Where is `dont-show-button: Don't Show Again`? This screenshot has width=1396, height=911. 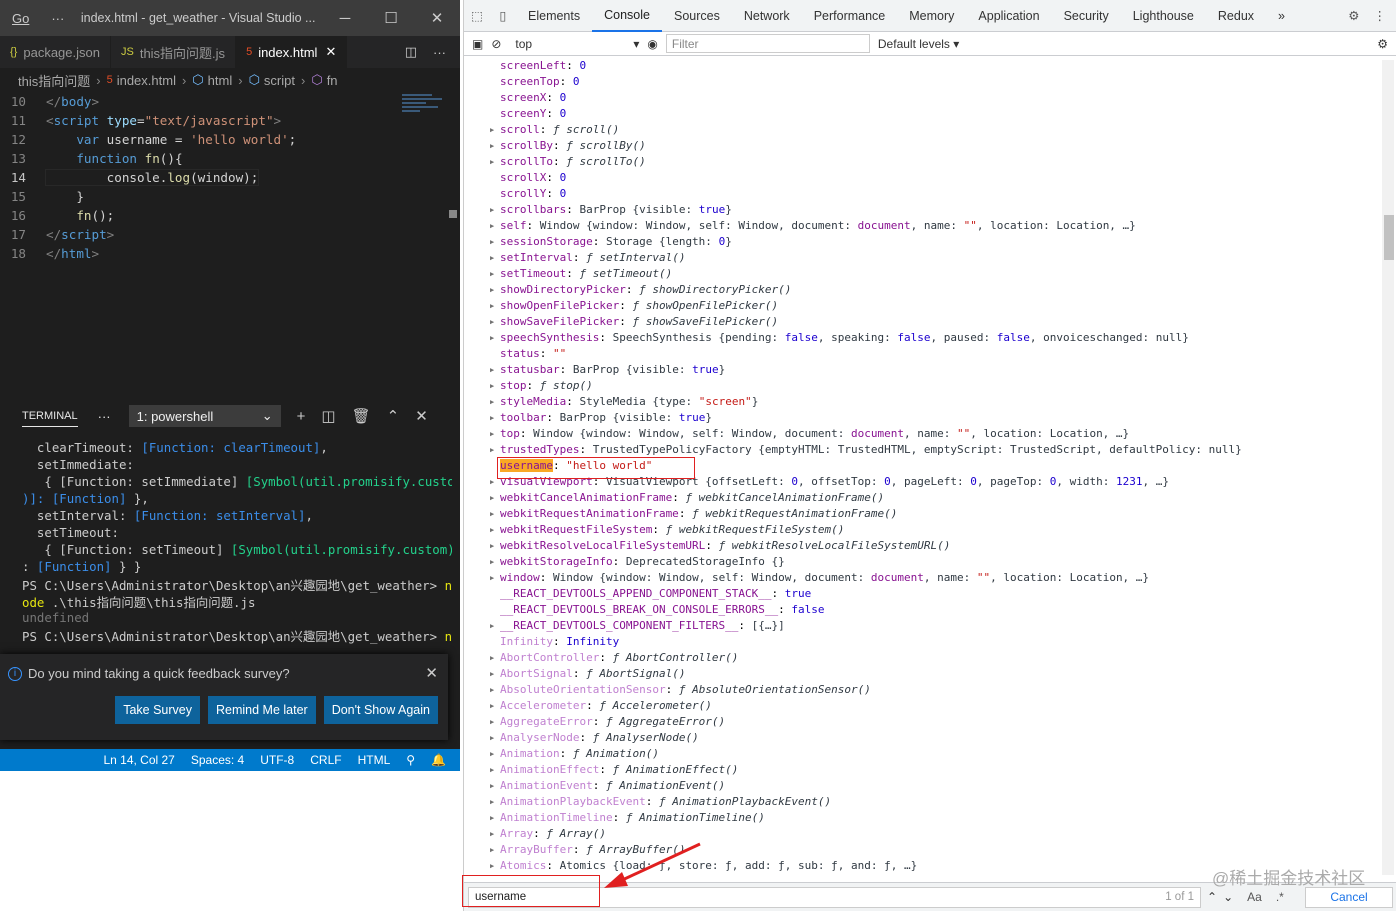
dont-show-button: Don't Show Again is located at coordinates (380, 710).